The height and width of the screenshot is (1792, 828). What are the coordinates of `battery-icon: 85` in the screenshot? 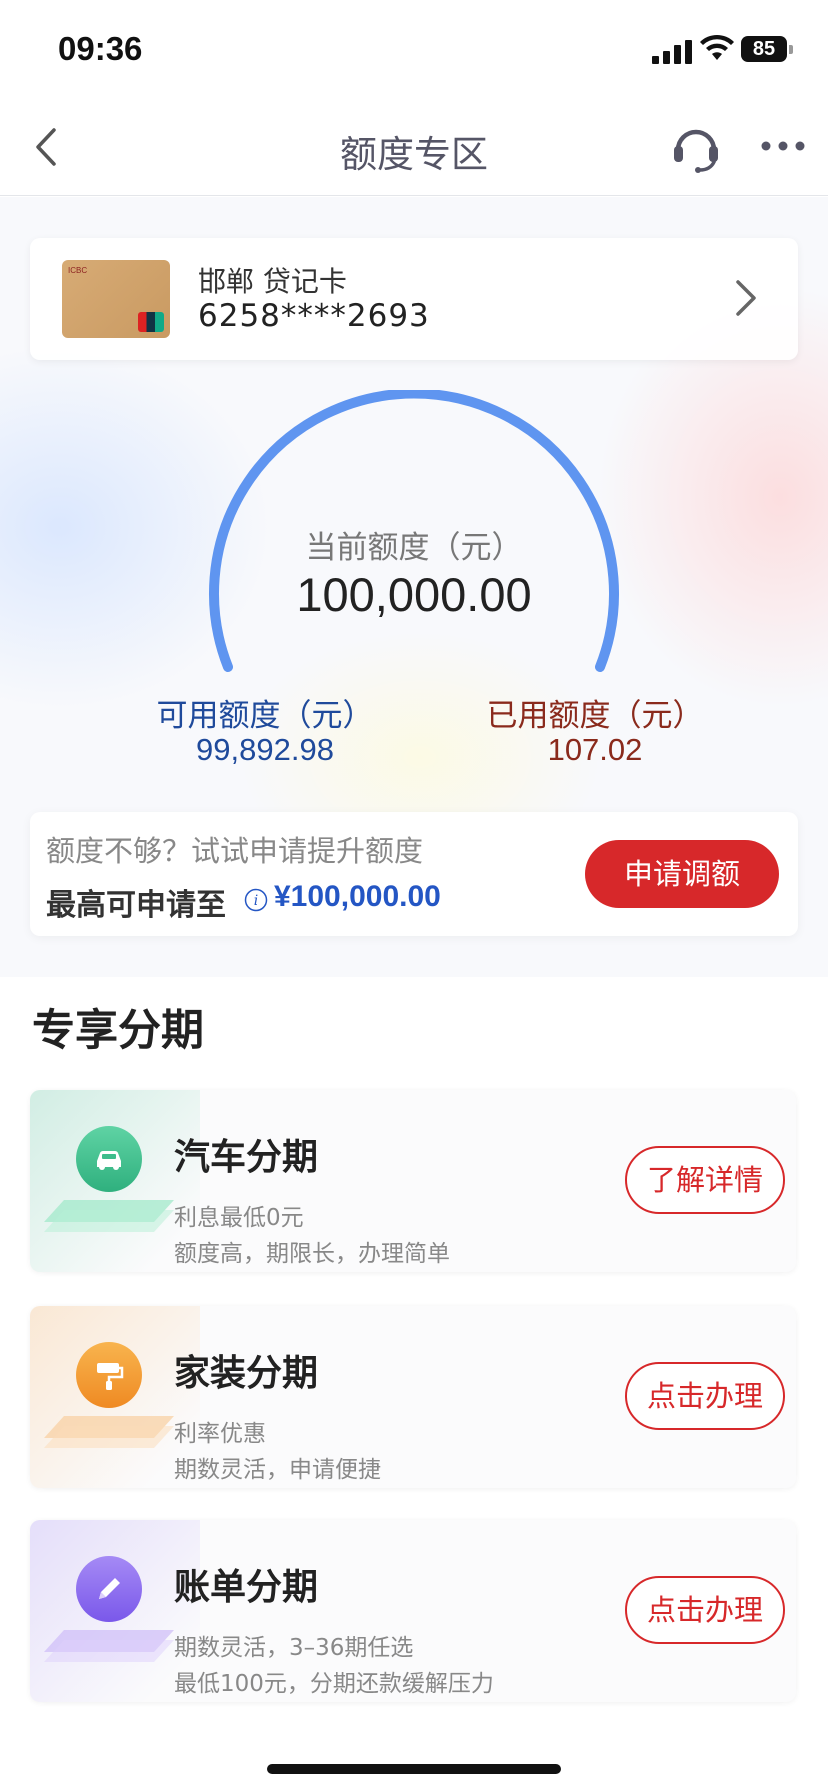 It's located at (767, 49).